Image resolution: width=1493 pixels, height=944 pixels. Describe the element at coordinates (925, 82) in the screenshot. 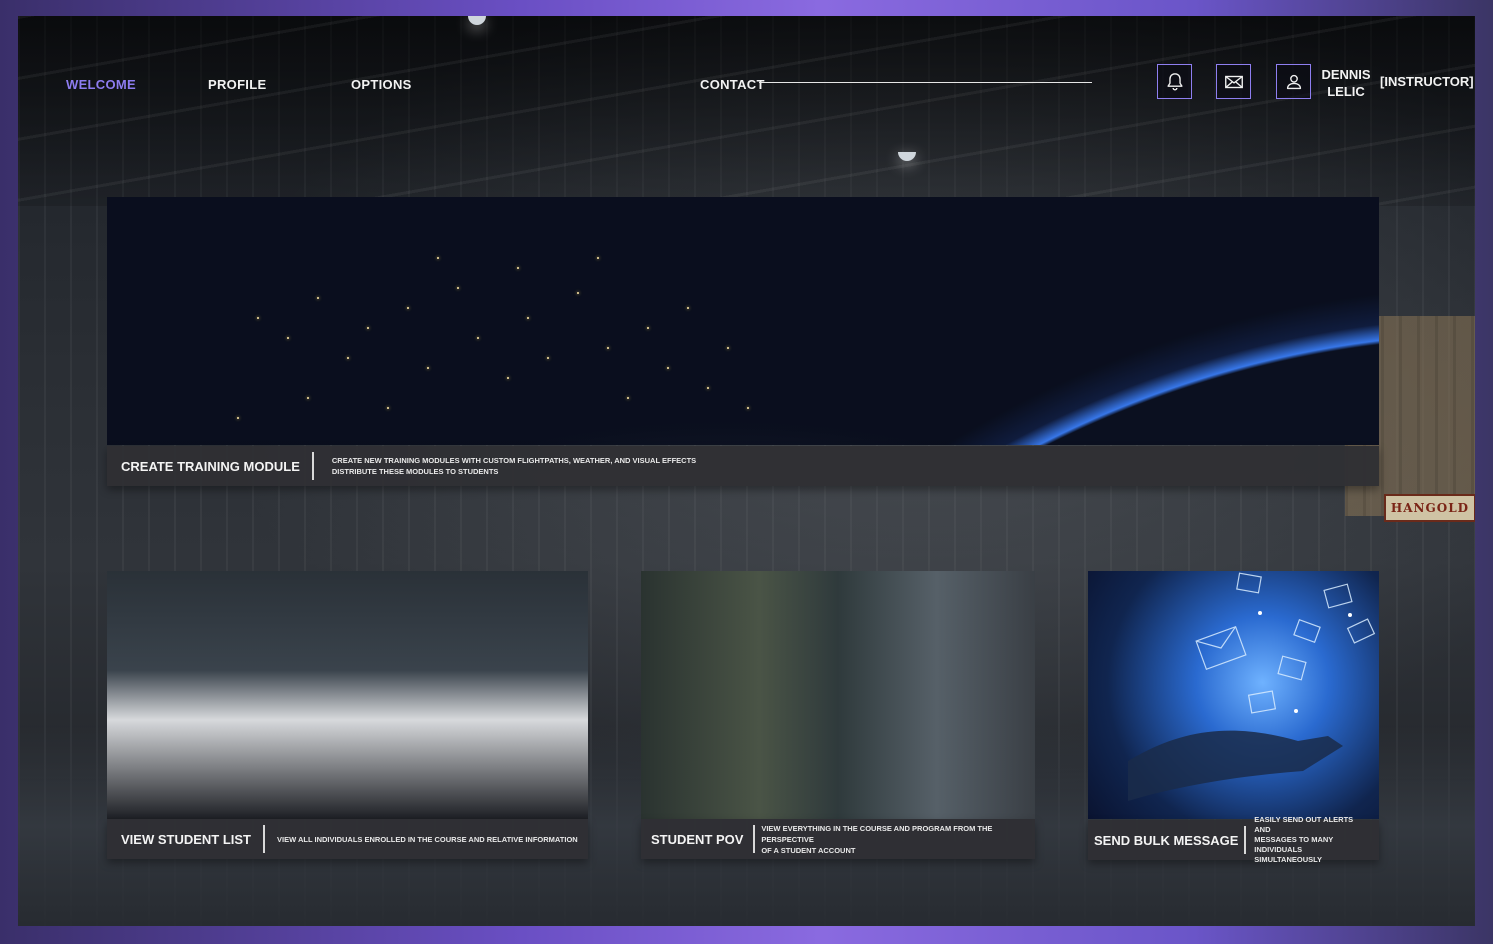

I see `contact-divider` at that location.